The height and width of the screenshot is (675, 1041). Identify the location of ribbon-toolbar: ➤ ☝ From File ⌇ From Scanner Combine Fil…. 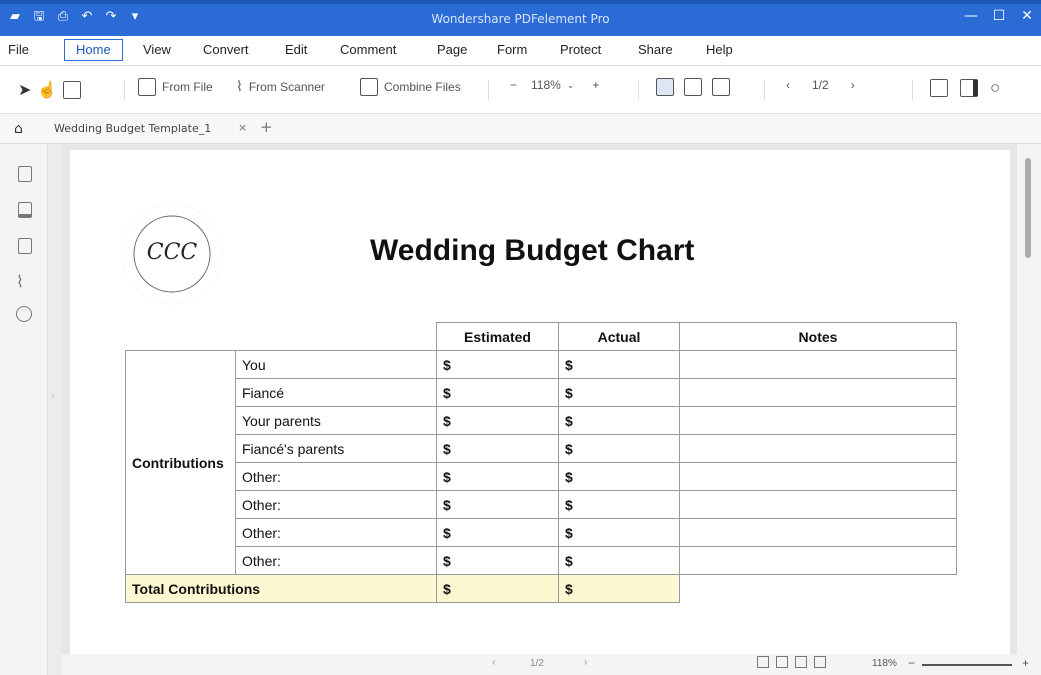
(520, 90).